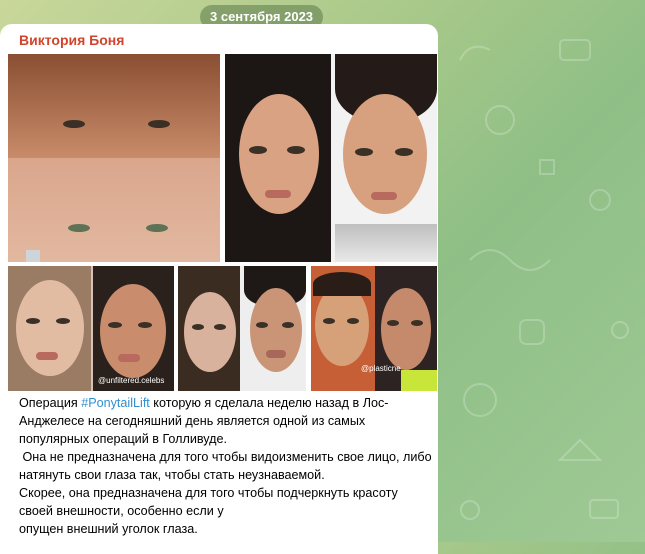 Image resolution: width=645 pixels, height=554 pixels. What do you see at coordinates (374, 328) in the screenshot?
I see `photo-bella-comparison: @plasticne` at bounding box center [374, 328].